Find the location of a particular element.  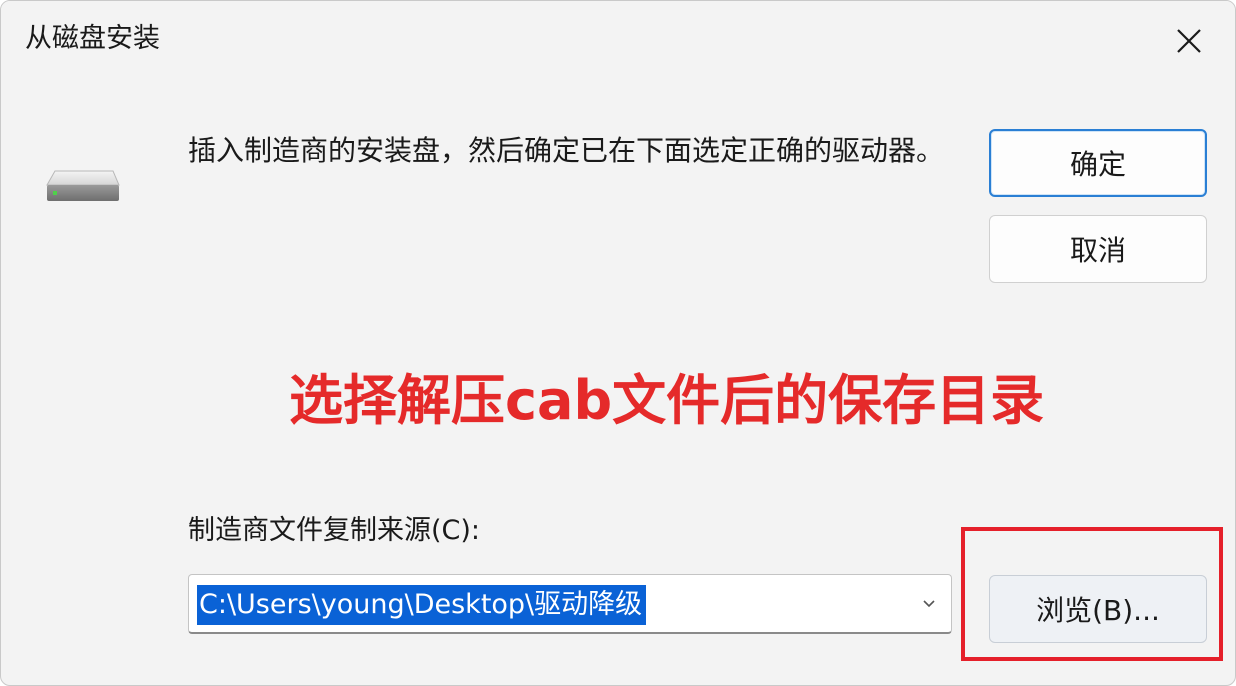

cancel-button: 取消 is located at coordinates (1098, 249).